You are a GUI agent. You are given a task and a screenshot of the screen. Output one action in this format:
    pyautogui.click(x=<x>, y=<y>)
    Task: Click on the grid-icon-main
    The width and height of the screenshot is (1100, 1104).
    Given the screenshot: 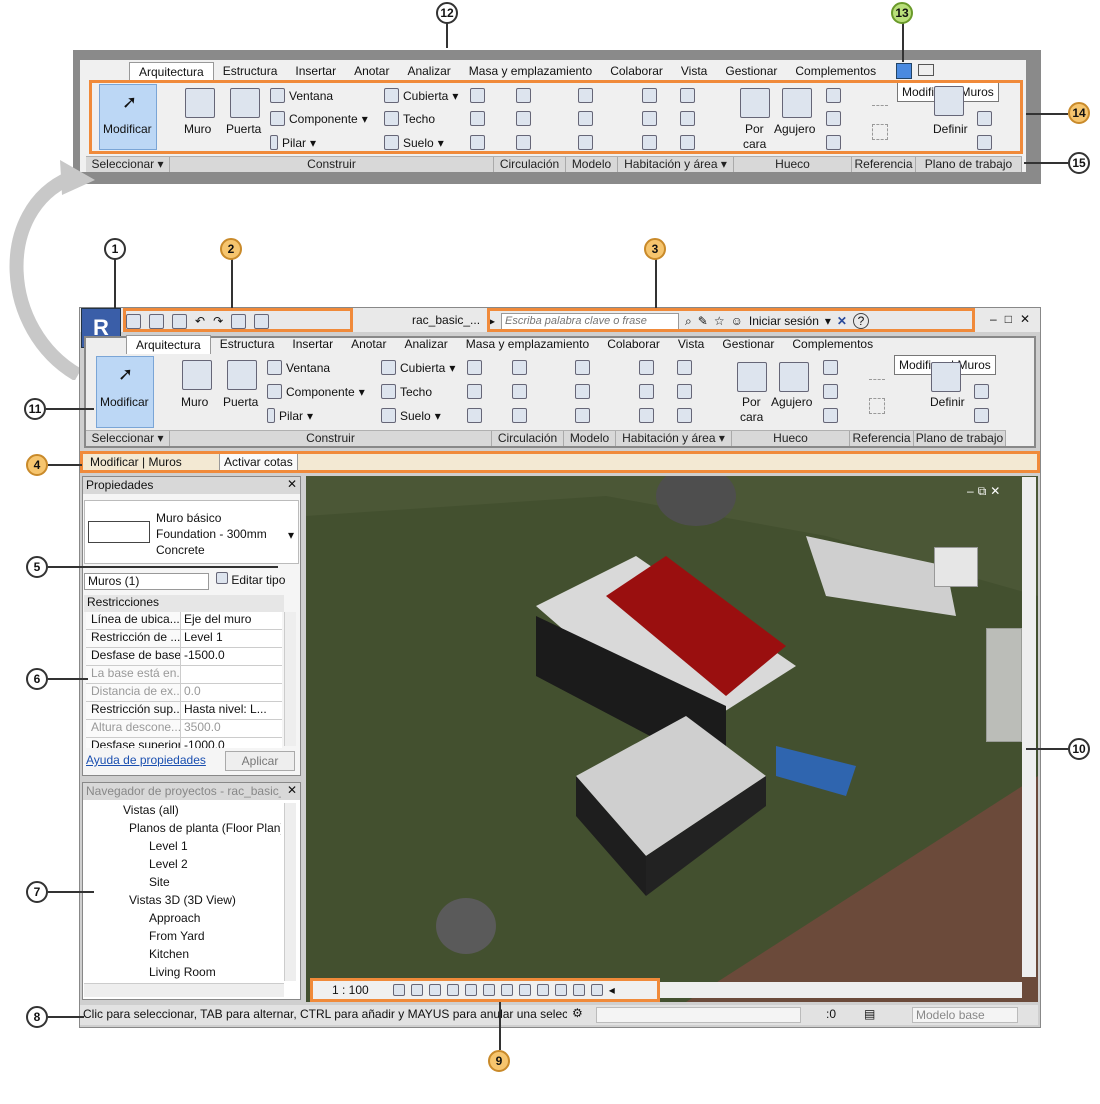 What is the action you would take?
    pyautogui.click(x=877, y=406)
    